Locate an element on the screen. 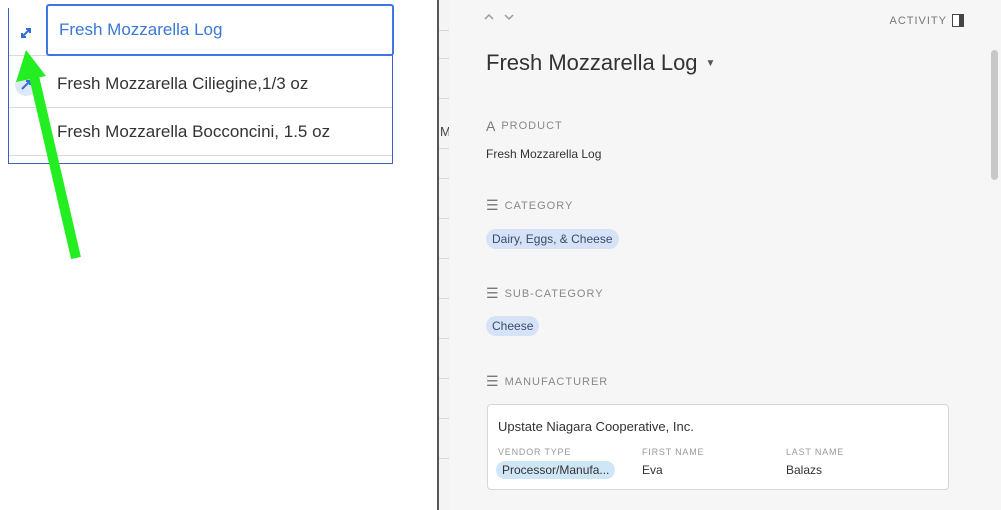  text-field-icon: A is located at coordinates (491, 126).